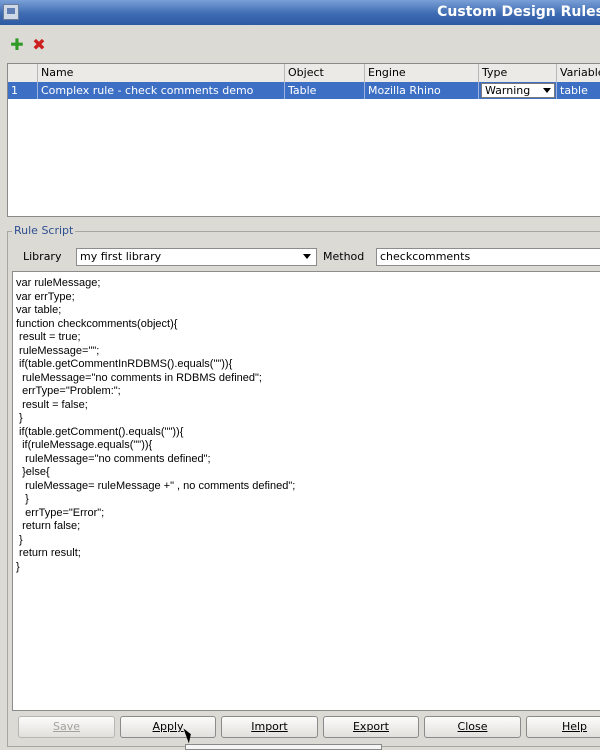 This screenshot has width=600, height=750. Describe the element at coordinates (518, 73) in the screenshot. I see `column-header-type: Type` at that location.